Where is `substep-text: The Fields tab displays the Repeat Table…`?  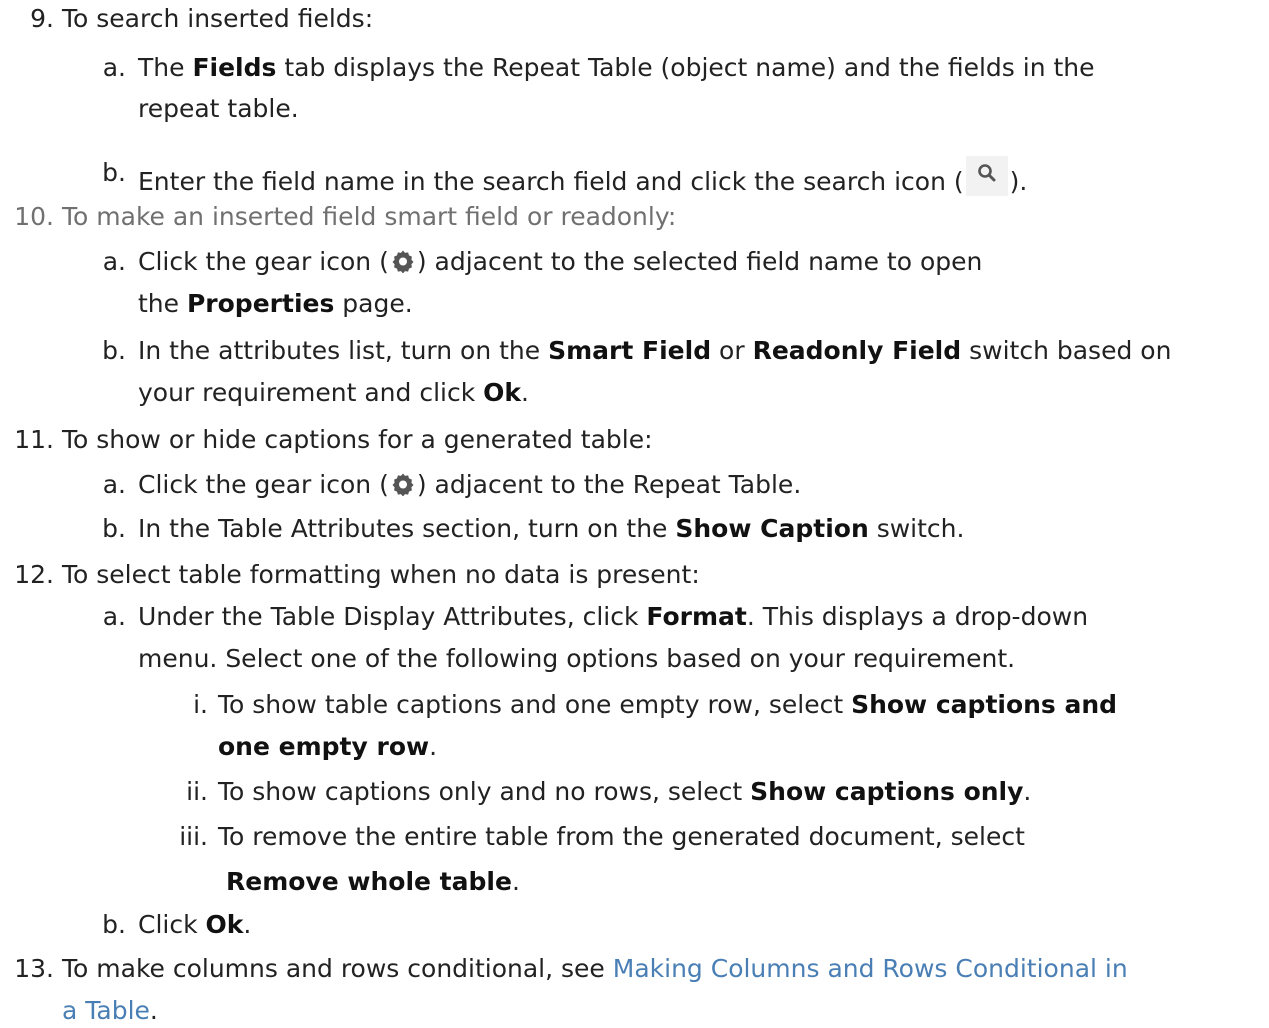
substep-text: The Fields tab displays the Repeat Table… is located at coordinates (616, 67).